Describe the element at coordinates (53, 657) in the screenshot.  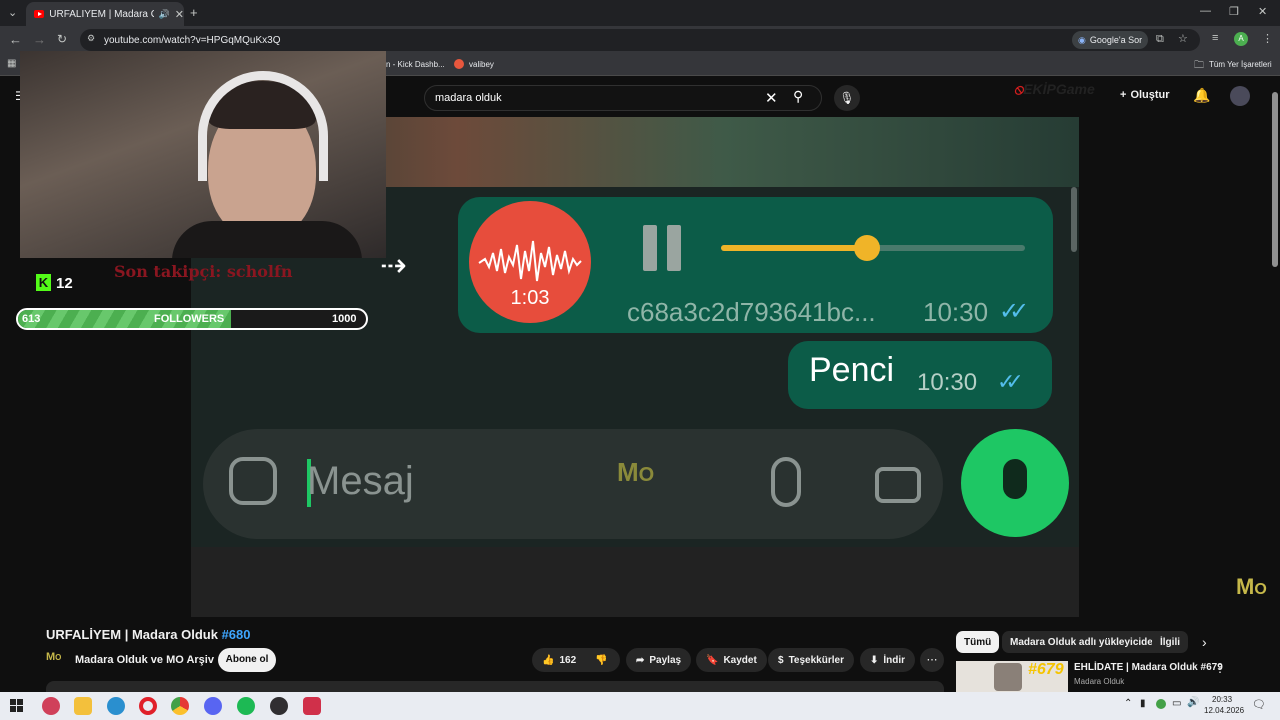
I see `channel-avatar: MO` at that location.